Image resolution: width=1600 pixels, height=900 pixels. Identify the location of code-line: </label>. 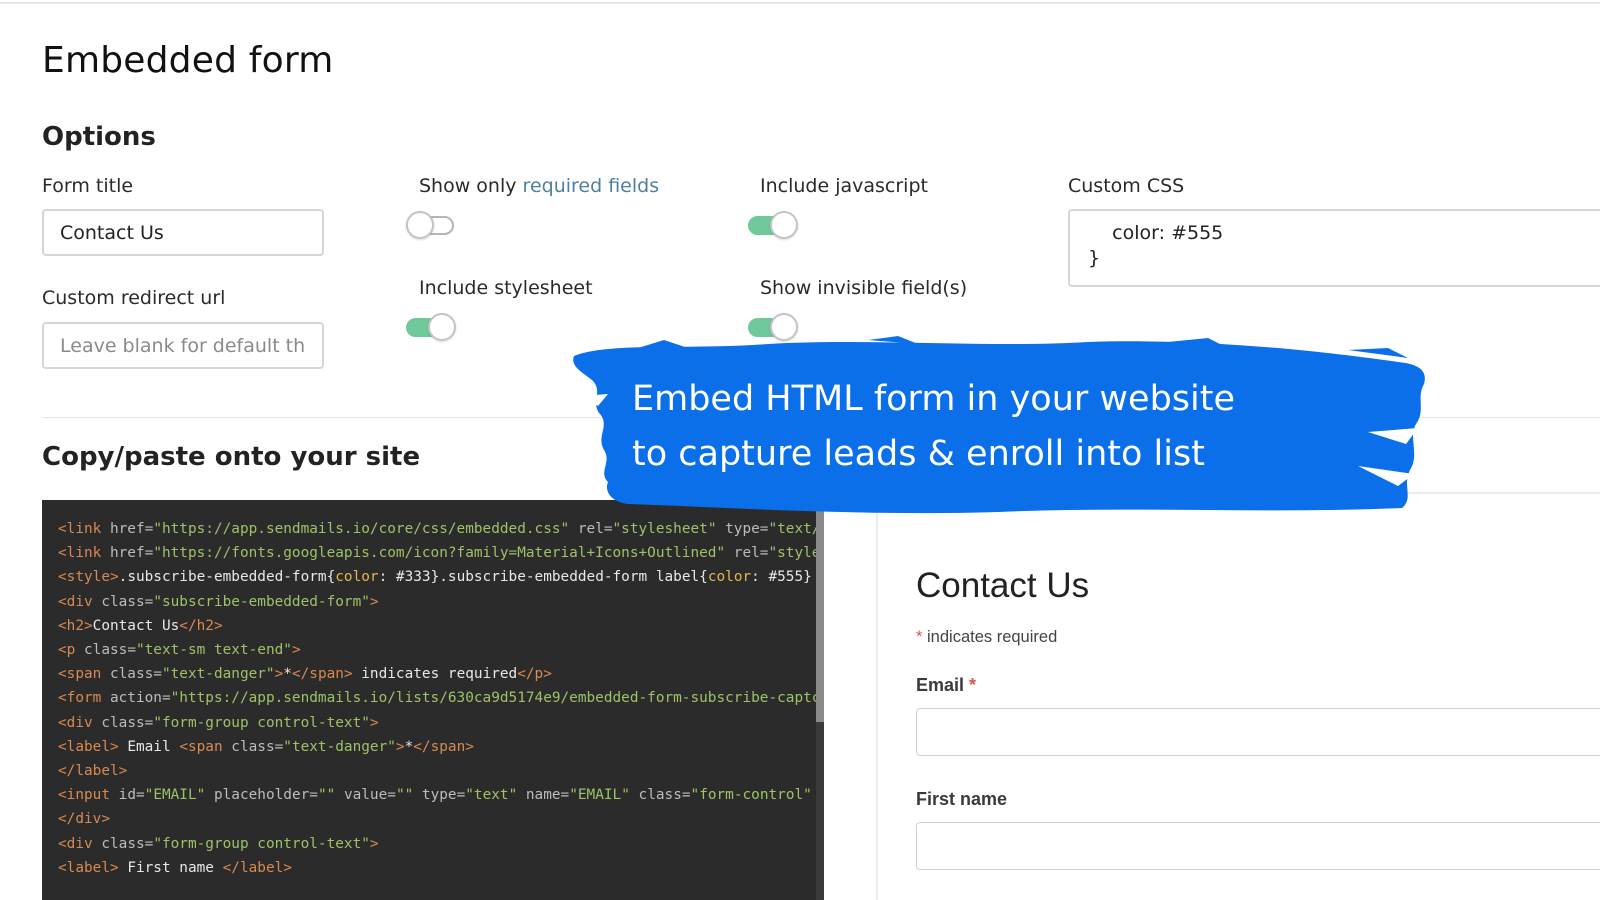
(441, 771).